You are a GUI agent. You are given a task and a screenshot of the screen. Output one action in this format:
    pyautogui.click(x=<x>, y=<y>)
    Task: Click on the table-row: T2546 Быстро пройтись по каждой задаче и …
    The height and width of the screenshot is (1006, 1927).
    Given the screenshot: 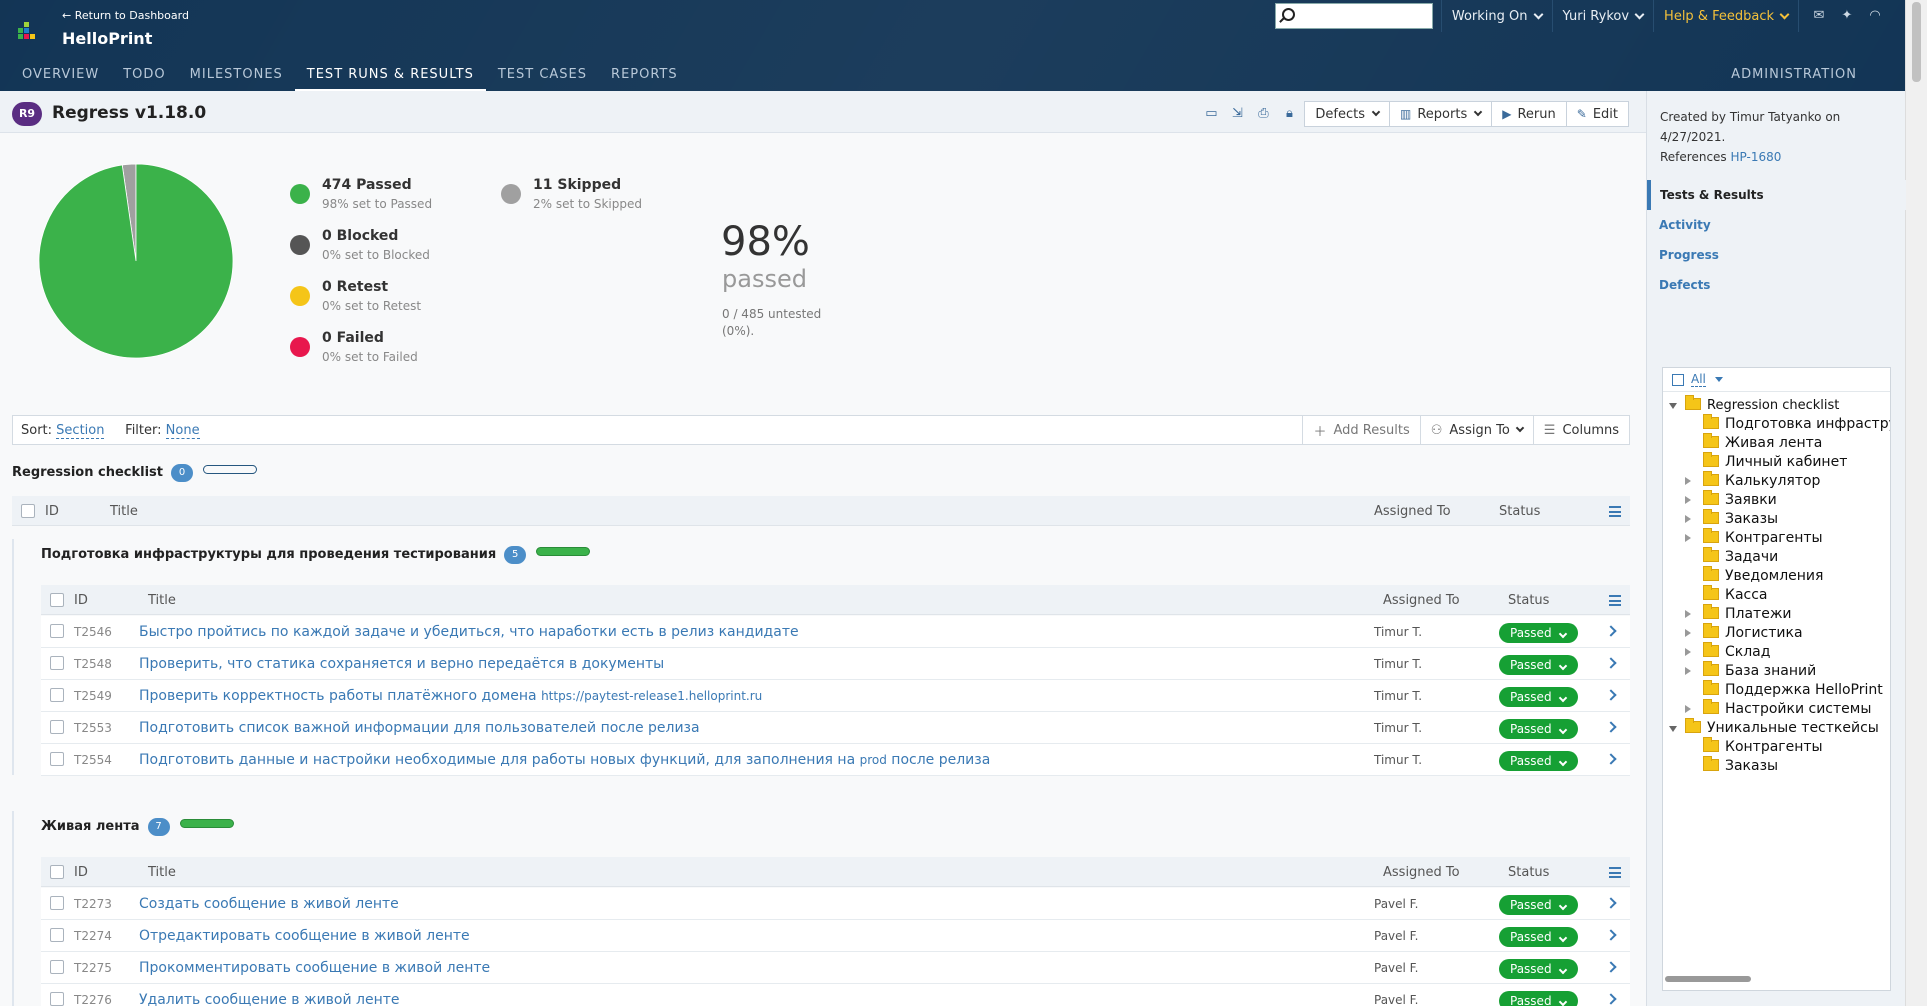 What is the action you would take?
    pyautogui.click(x=835, y=632)
    